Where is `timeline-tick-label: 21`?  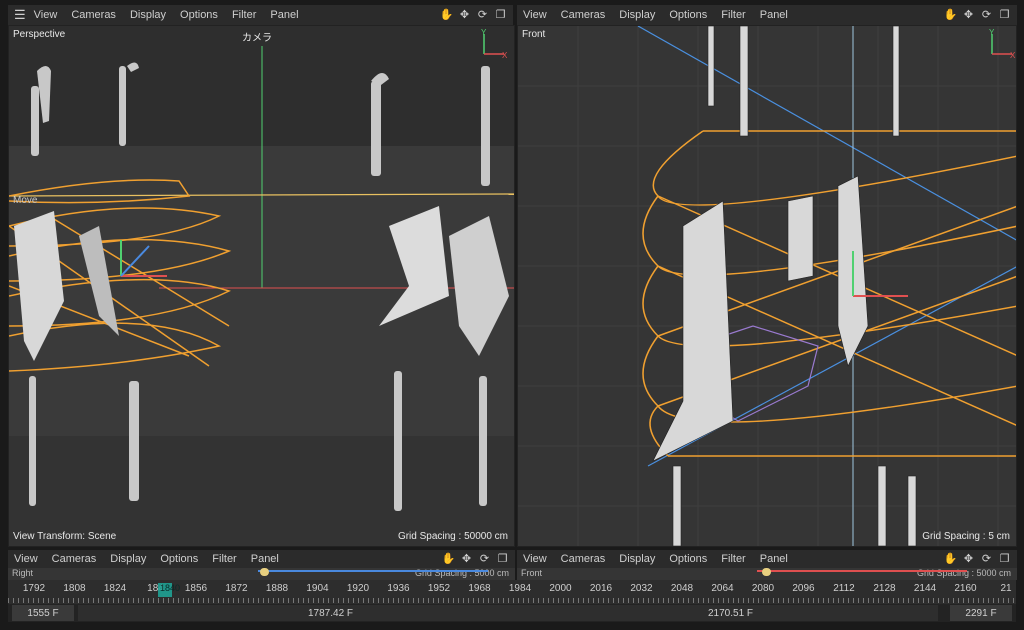 timeline-tick-label: 21 is located at coordinates (1006, 588).